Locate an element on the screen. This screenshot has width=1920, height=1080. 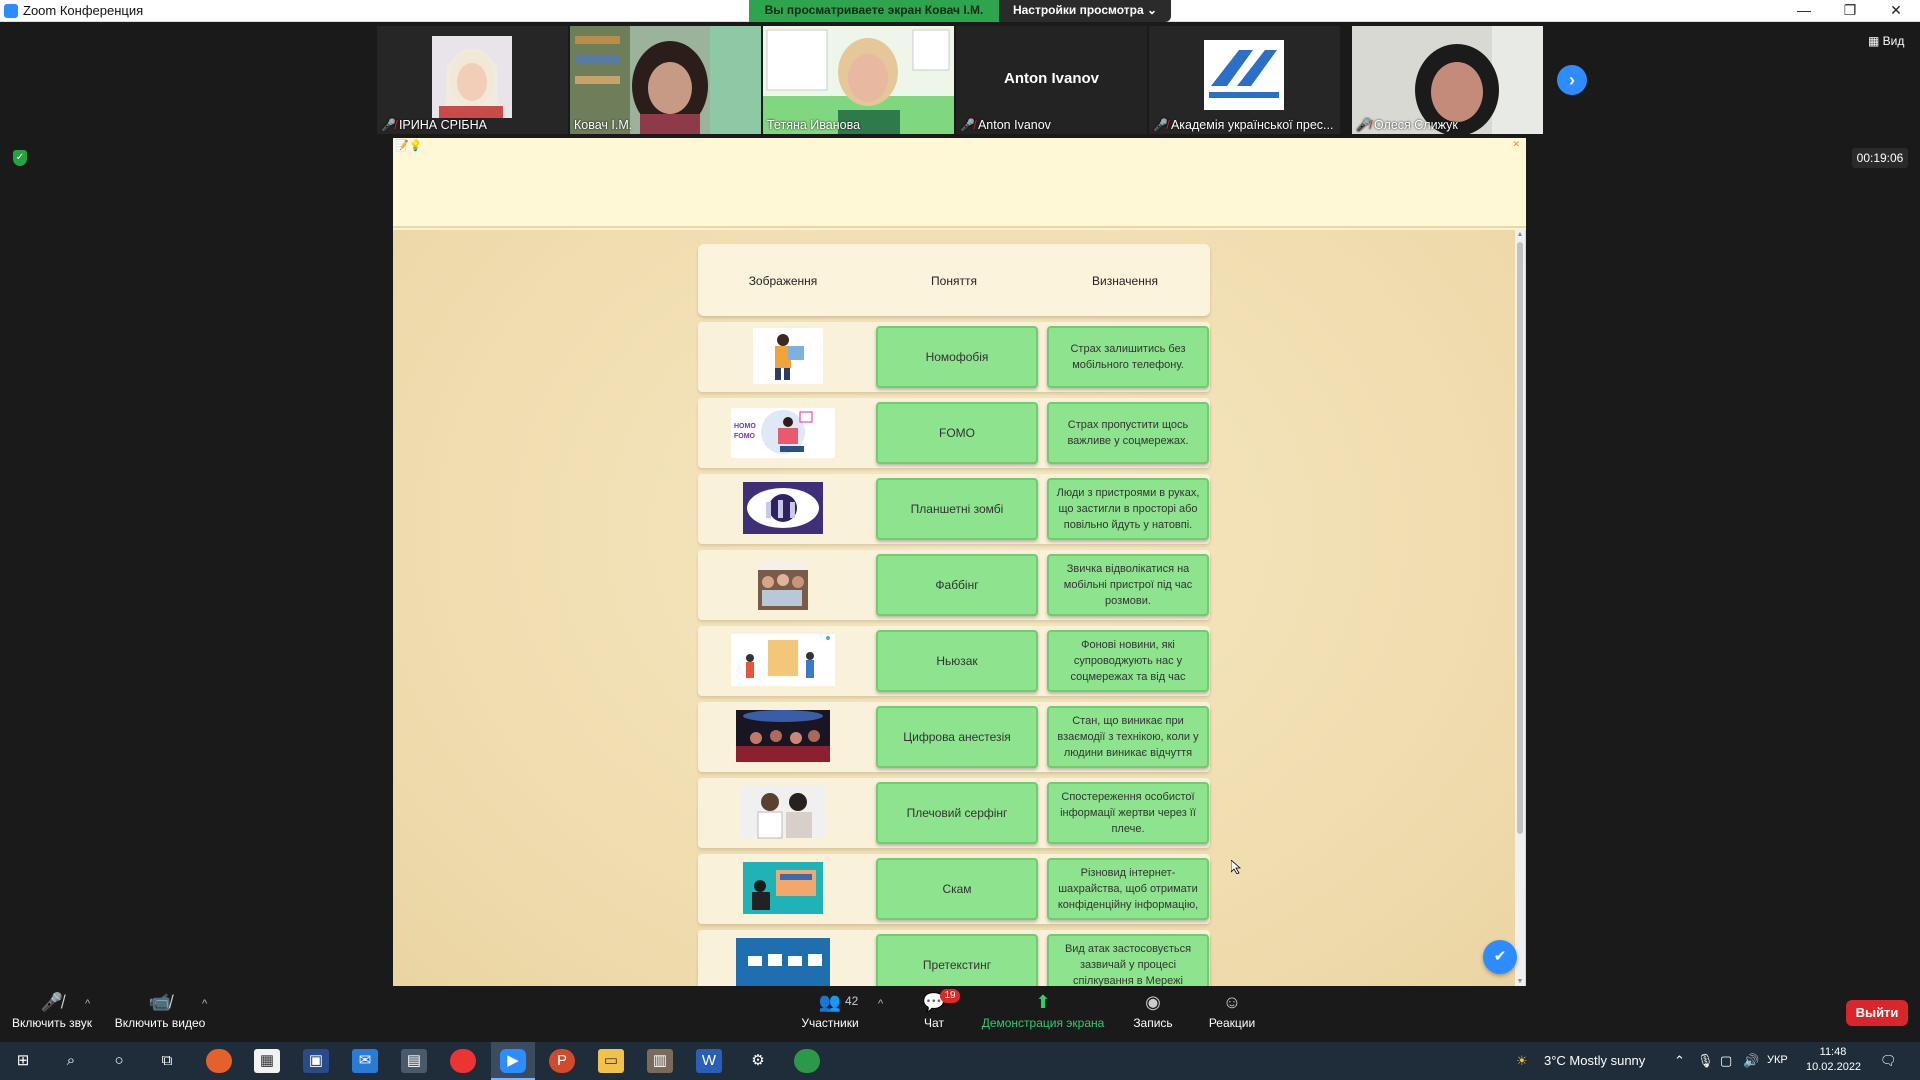
svg-text: HOMO is located at coordinates (745, 426).